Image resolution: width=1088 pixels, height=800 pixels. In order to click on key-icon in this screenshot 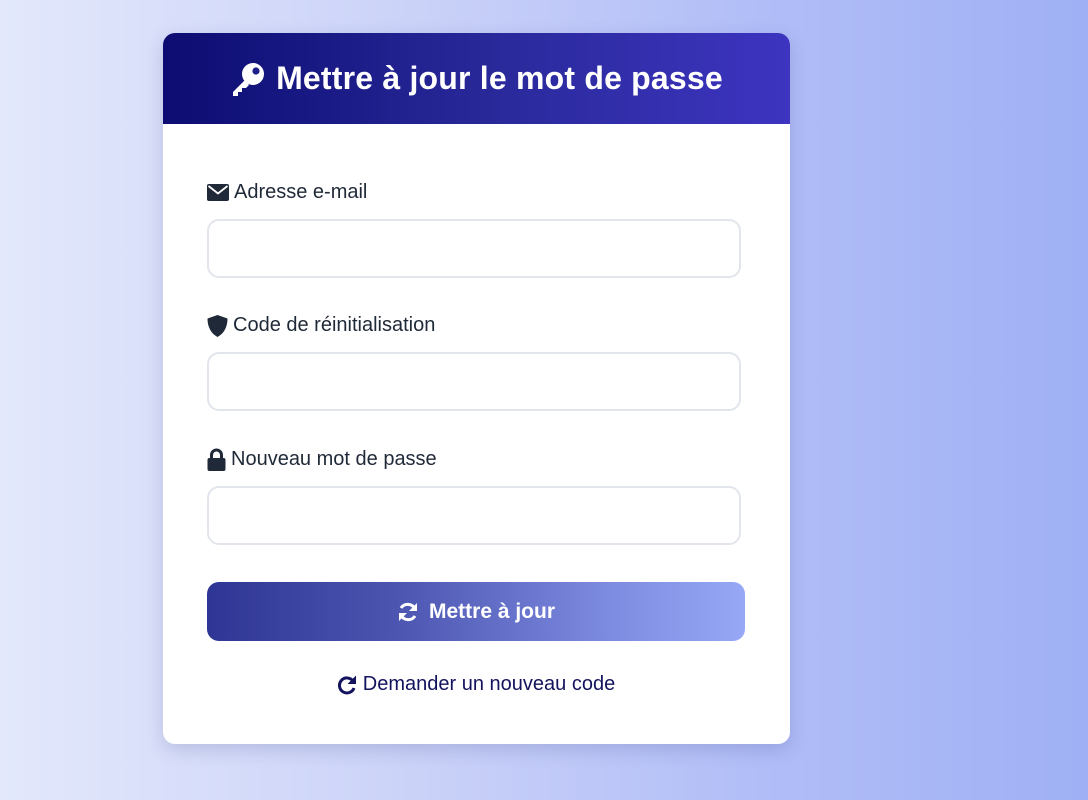, I will do `click(248, 79)`.